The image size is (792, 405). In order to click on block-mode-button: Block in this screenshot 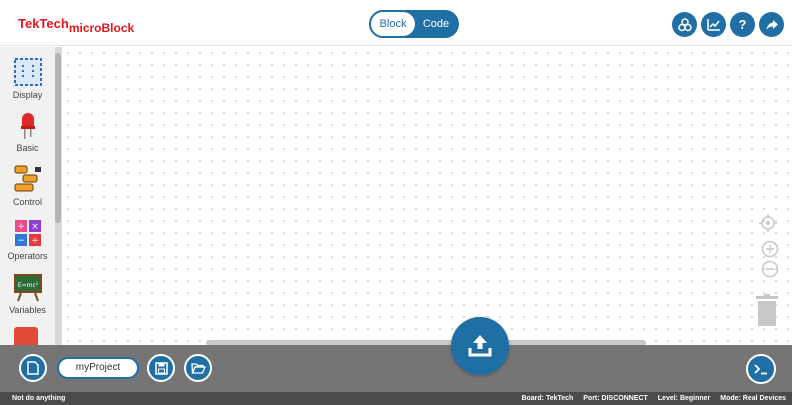, I will do `click(393, 24)`.